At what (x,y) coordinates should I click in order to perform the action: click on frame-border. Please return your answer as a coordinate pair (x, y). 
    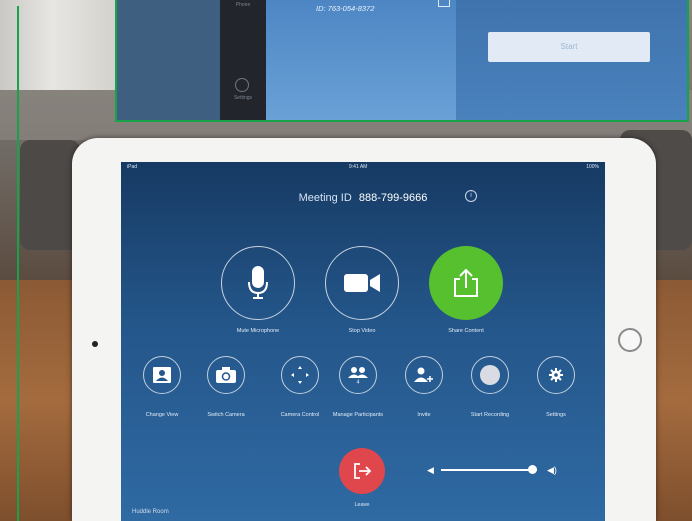
    Looking at the image, I should click on (18, 263).